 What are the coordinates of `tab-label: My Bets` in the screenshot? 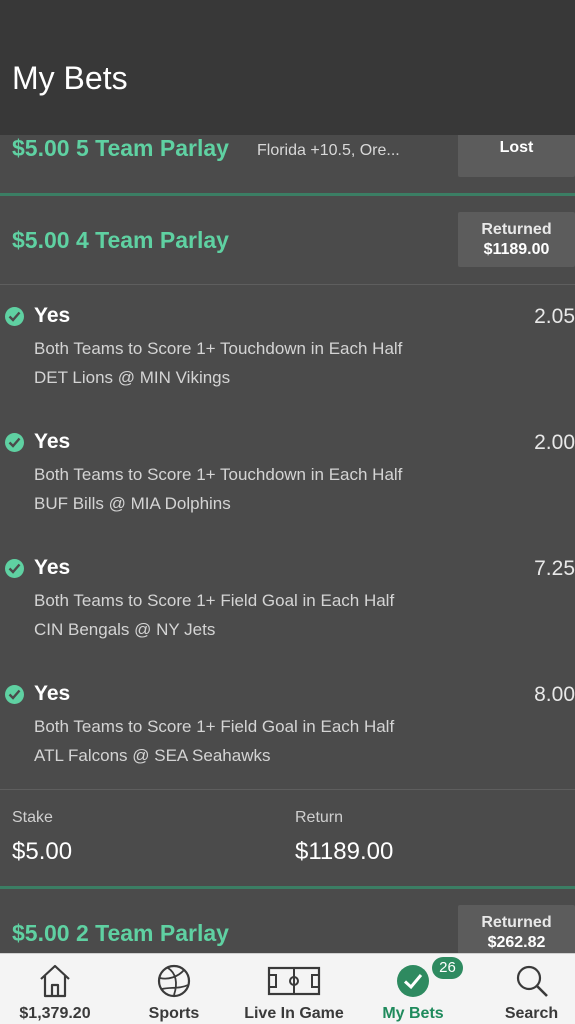 It's located at (413, 1013).